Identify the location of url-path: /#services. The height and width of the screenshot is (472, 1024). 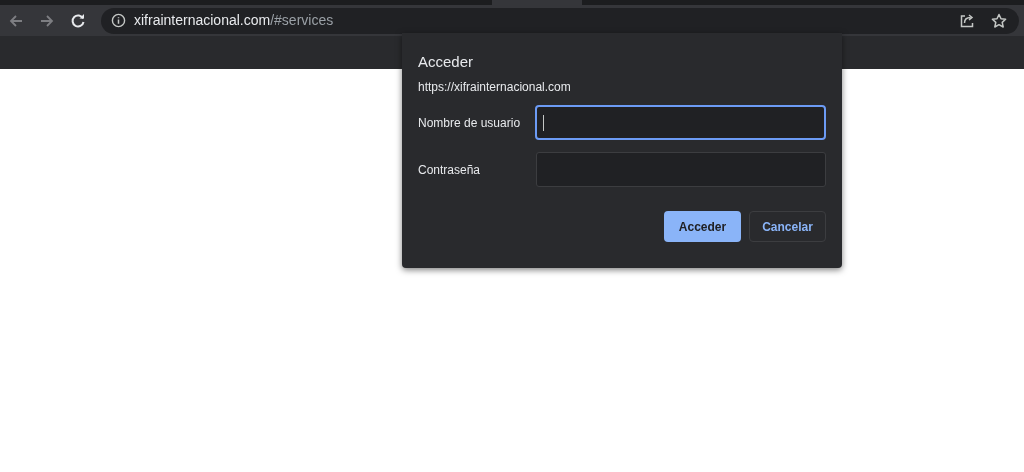
(302, 20).